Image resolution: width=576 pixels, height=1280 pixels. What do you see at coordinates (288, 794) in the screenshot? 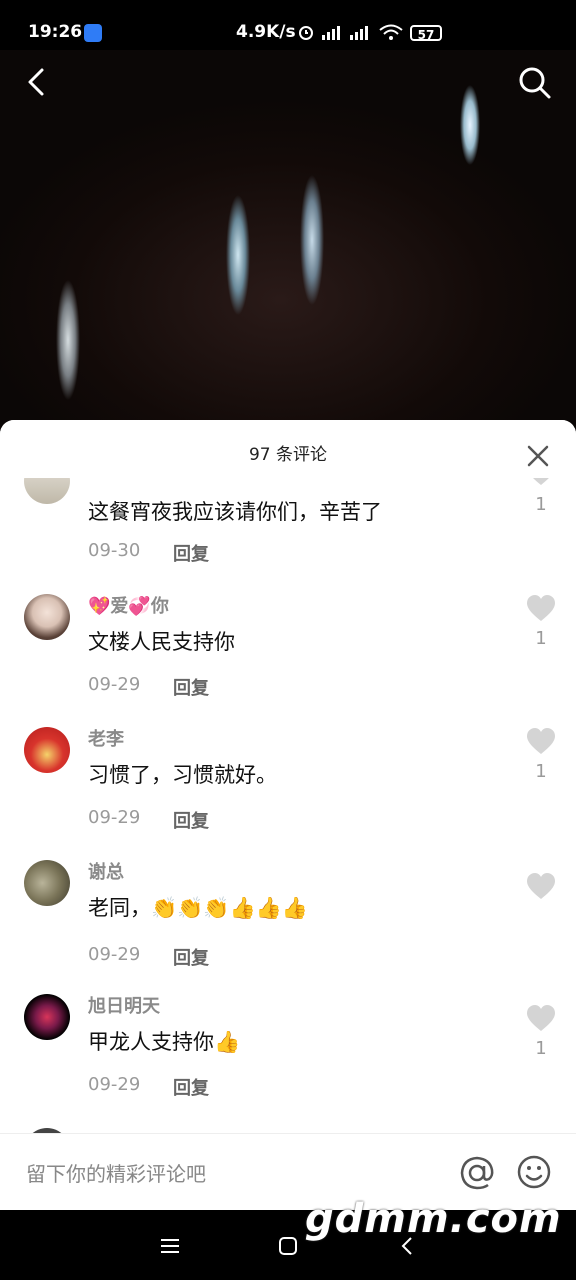
I see `comment-item: 老李 习惯了，习惯就好。 09-29 回复 1` at bounding box center [288, 794].